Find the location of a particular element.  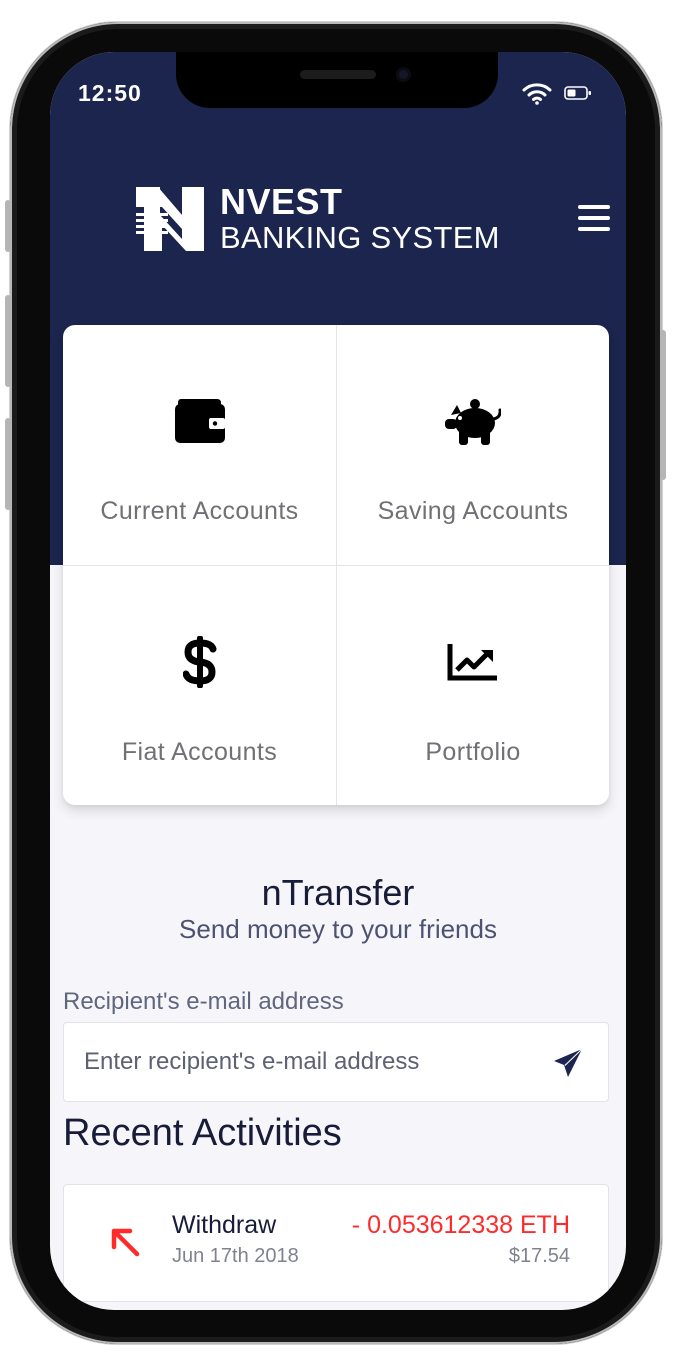

phone-volume-up is located at coordinates (8, 341).